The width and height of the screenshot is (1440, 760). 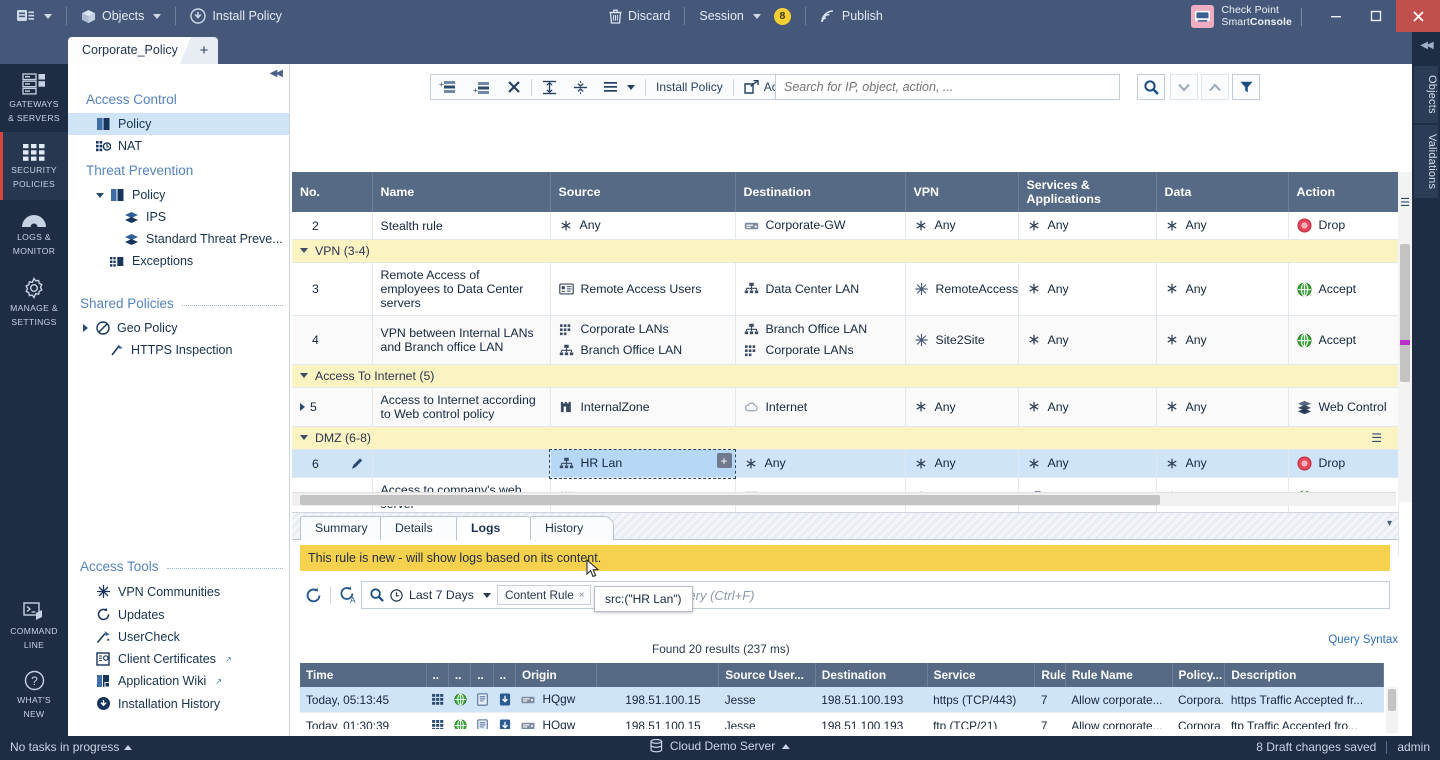 What do you see at coordinates (235, 16) in the screenshot?
I see `install-policy-button: Install Policy` at bounding box center [235, 16].